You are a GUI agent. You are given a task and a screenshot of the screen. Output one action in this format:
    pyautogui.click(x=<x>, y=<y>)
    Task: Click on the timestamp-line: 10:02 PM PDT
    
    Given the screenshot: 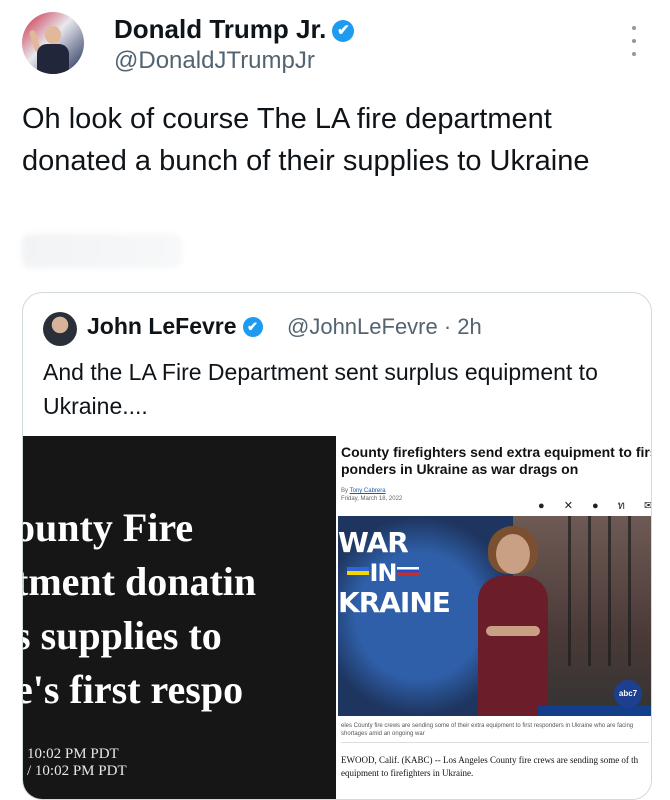 What is the action you would take?
    pyautogui.click(x=73, y=754)
    